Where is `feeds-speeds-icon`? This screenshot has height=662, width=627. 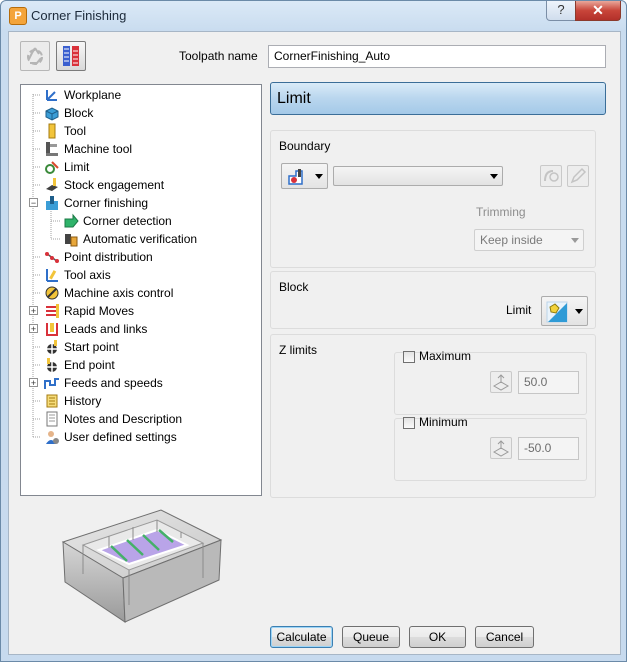 feeds-speeds-icon is located at coordinates (51, 383).